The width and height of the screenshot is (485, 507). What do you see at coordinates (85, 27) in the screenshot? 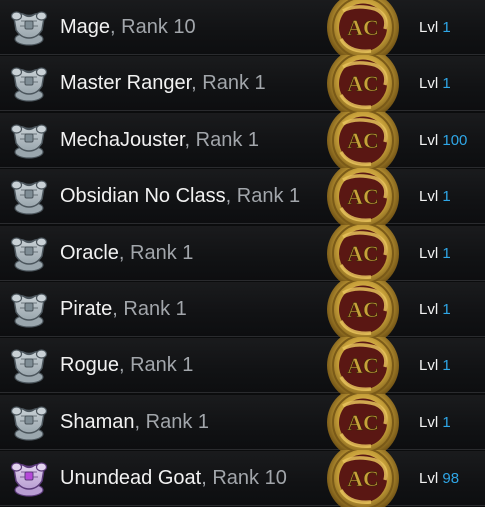
I see `class-name: Mage` at bounding box center [85, 27].